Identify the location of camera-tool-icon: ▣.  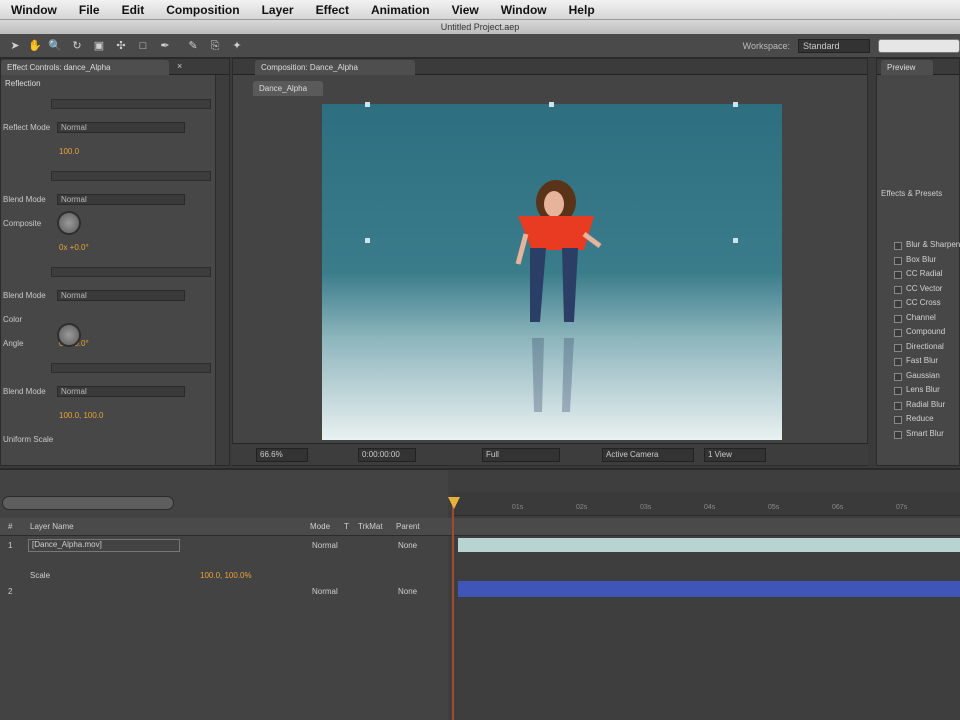
(99, 46).